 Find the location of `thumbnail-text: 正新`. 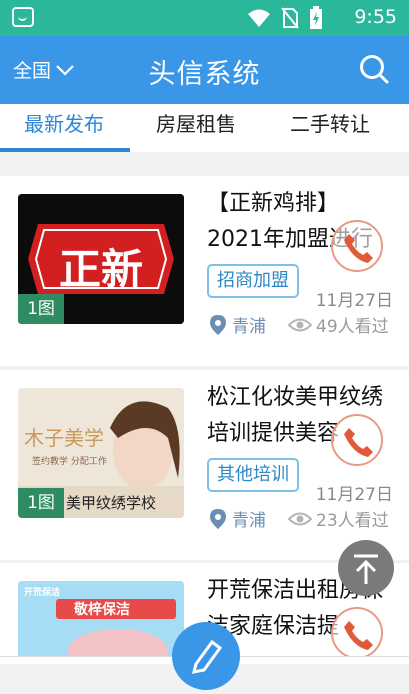

thumbnail-text: 正新 is located at coordinates (100, 269).